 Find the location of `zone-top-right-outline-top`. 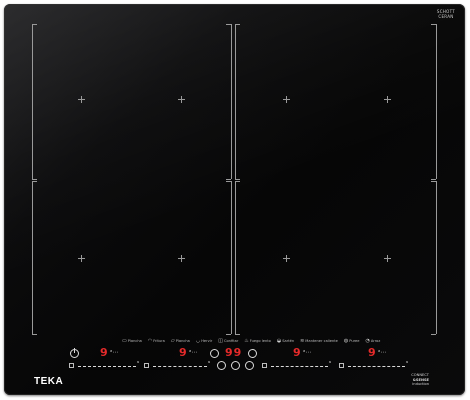

zone-top-right-outline-top is located at coordinates (237, 24).